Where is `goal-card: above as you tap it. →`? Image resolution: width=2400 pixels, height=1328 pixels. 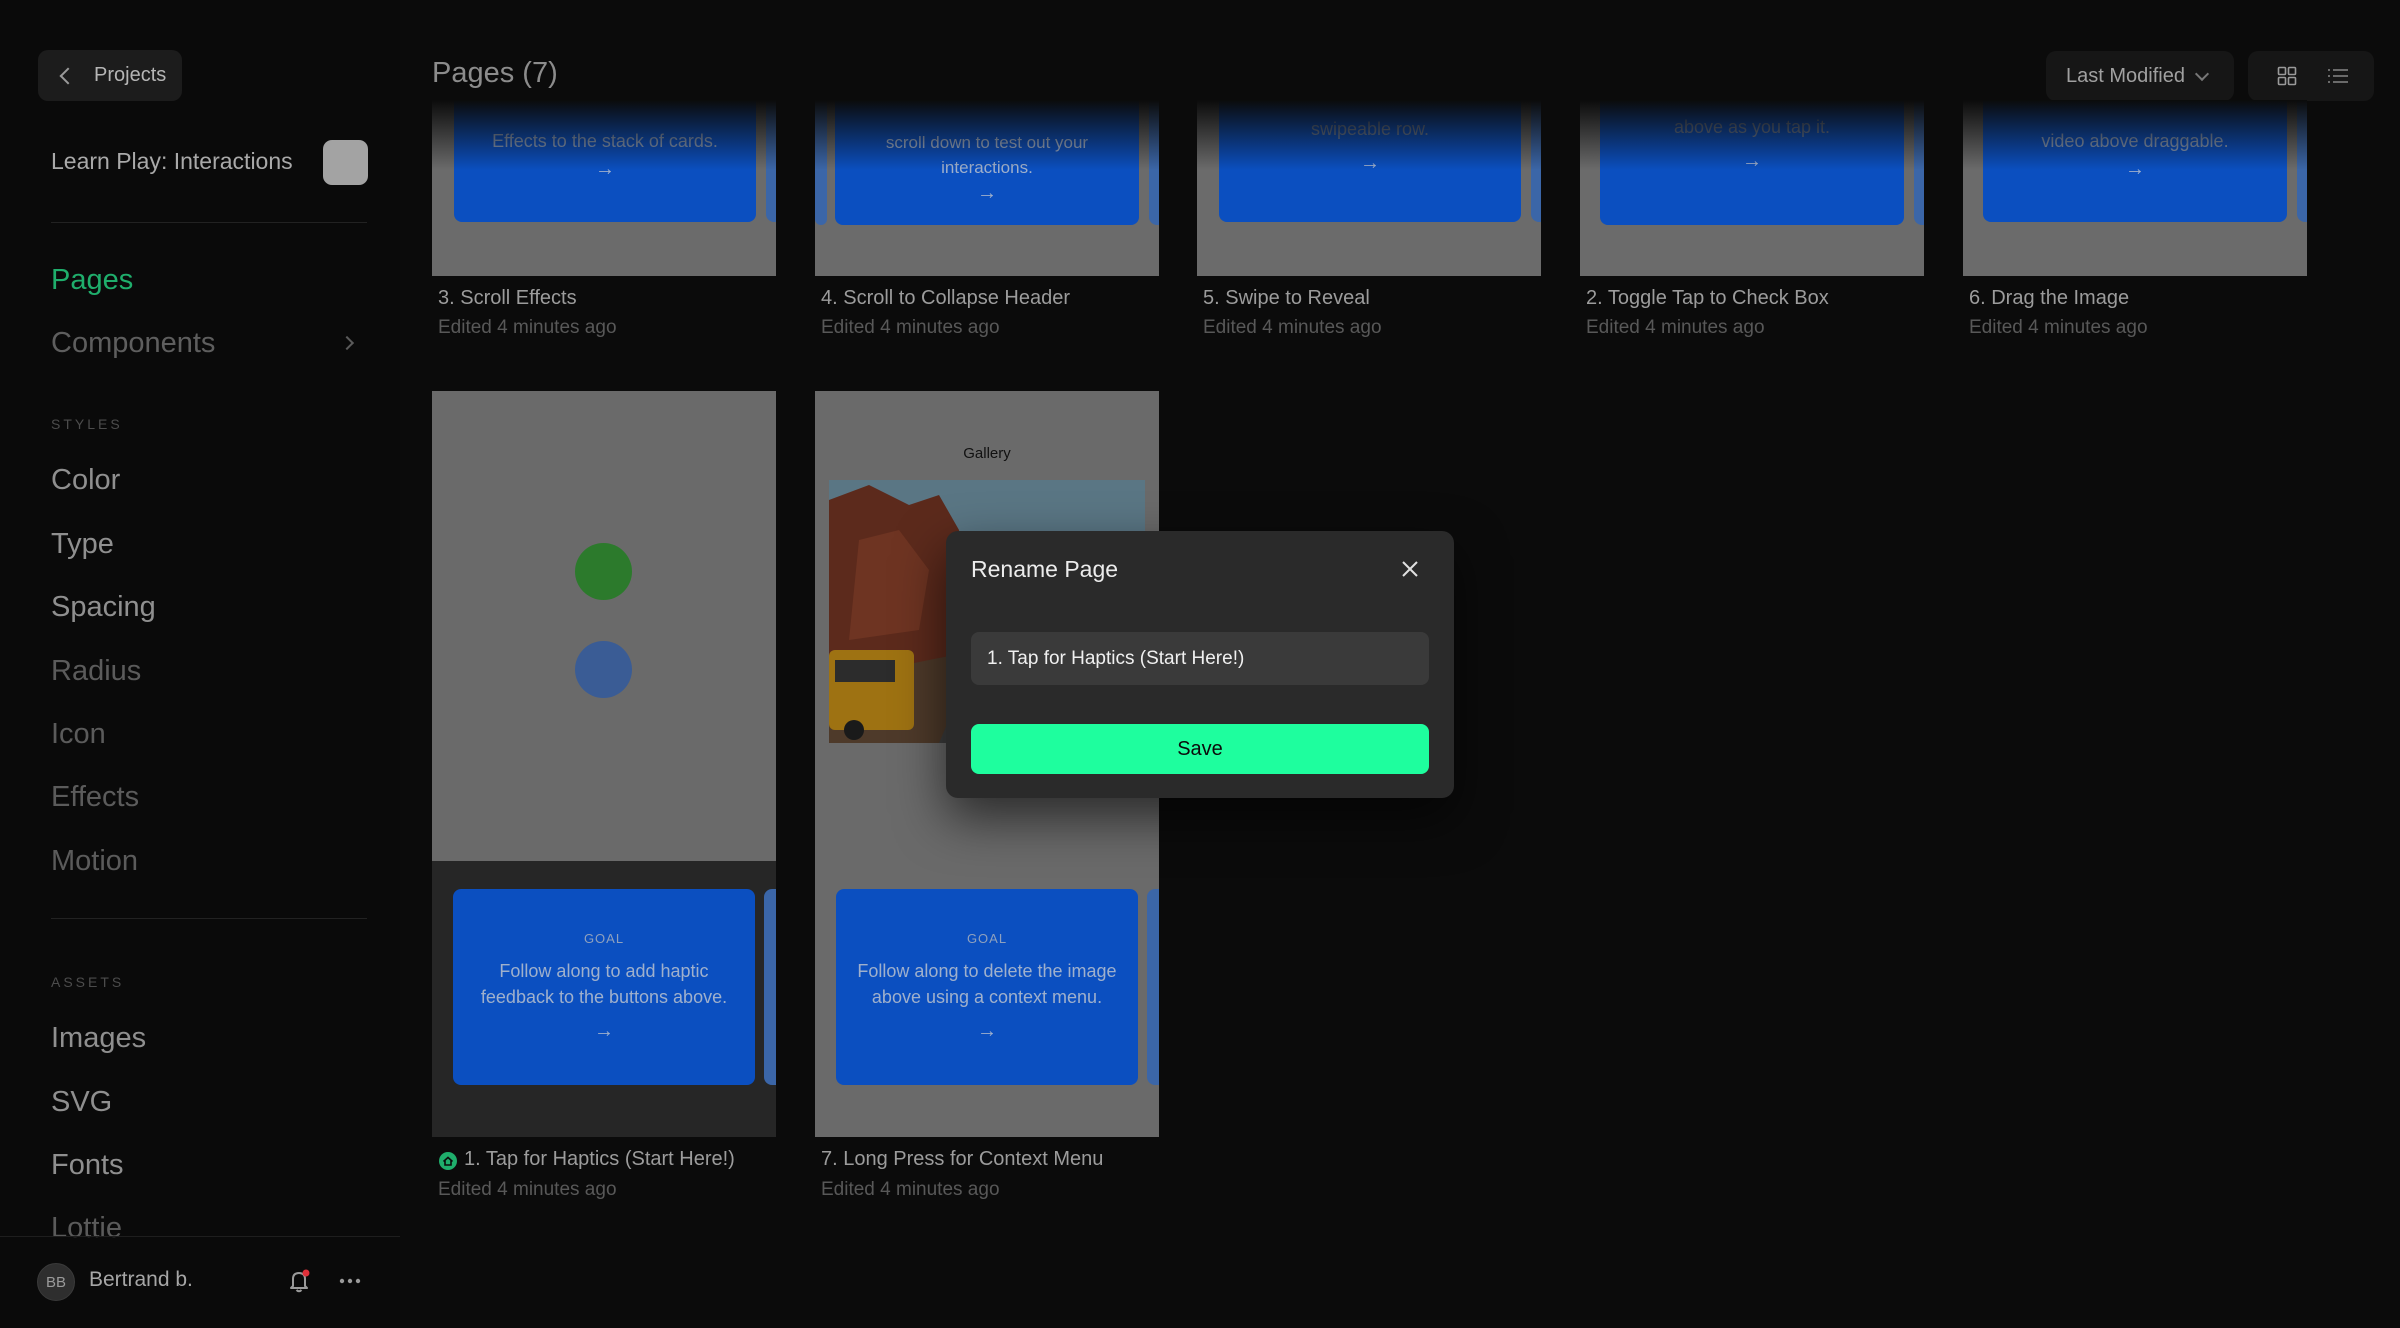
goal-card: above as you tap it. → is located at coordinates (1752, 162).